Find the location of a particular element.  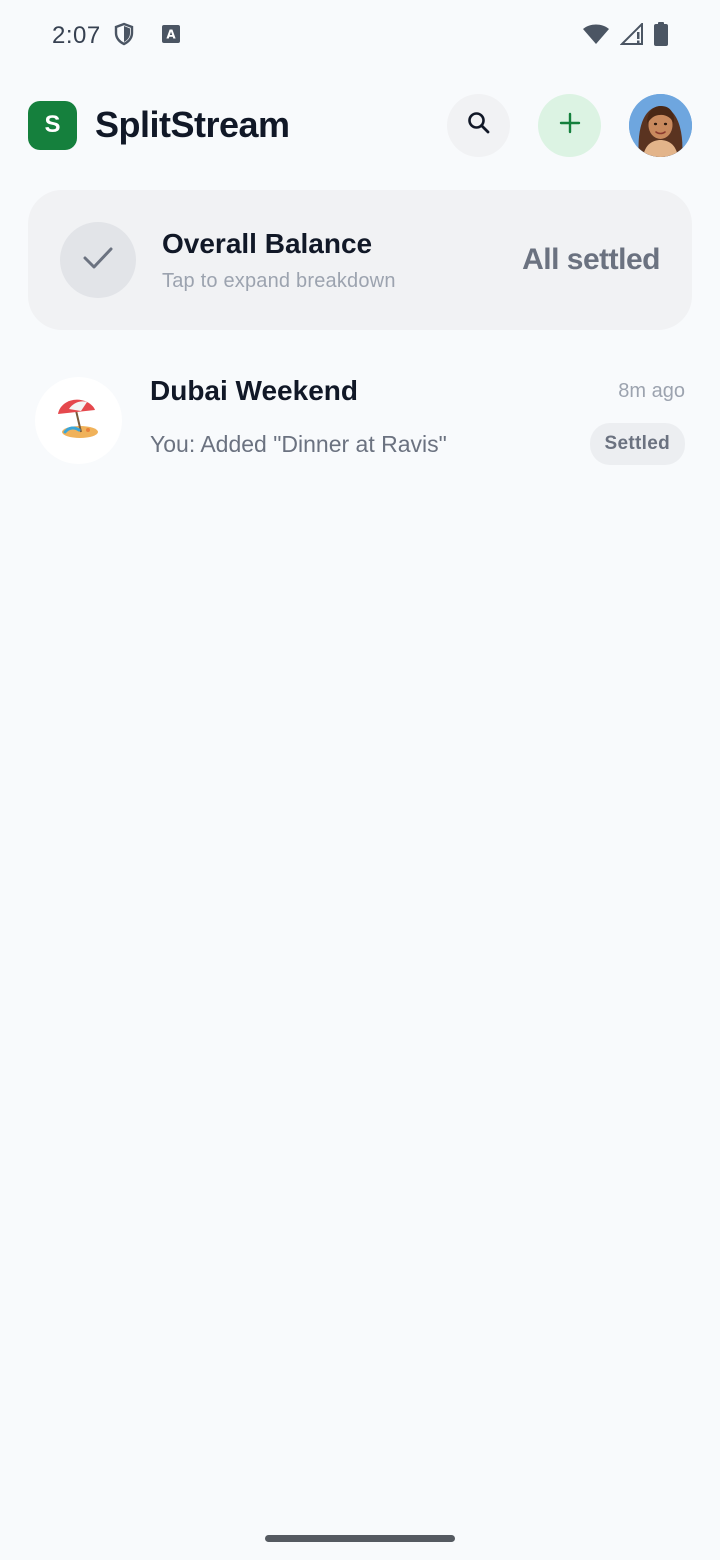

balance-subtitle: Tap to expand breakdown is located at coordinates (279, 280).